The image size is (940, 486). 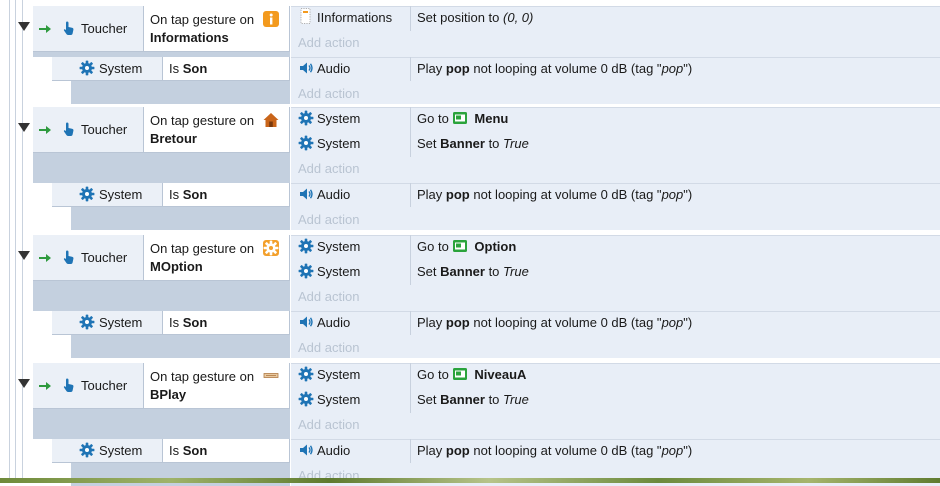 What do you see at coordinates (475, 18) in the screenshot?
I see `action-text: Set position to (0, 0)` at bounding box center [475, 18].